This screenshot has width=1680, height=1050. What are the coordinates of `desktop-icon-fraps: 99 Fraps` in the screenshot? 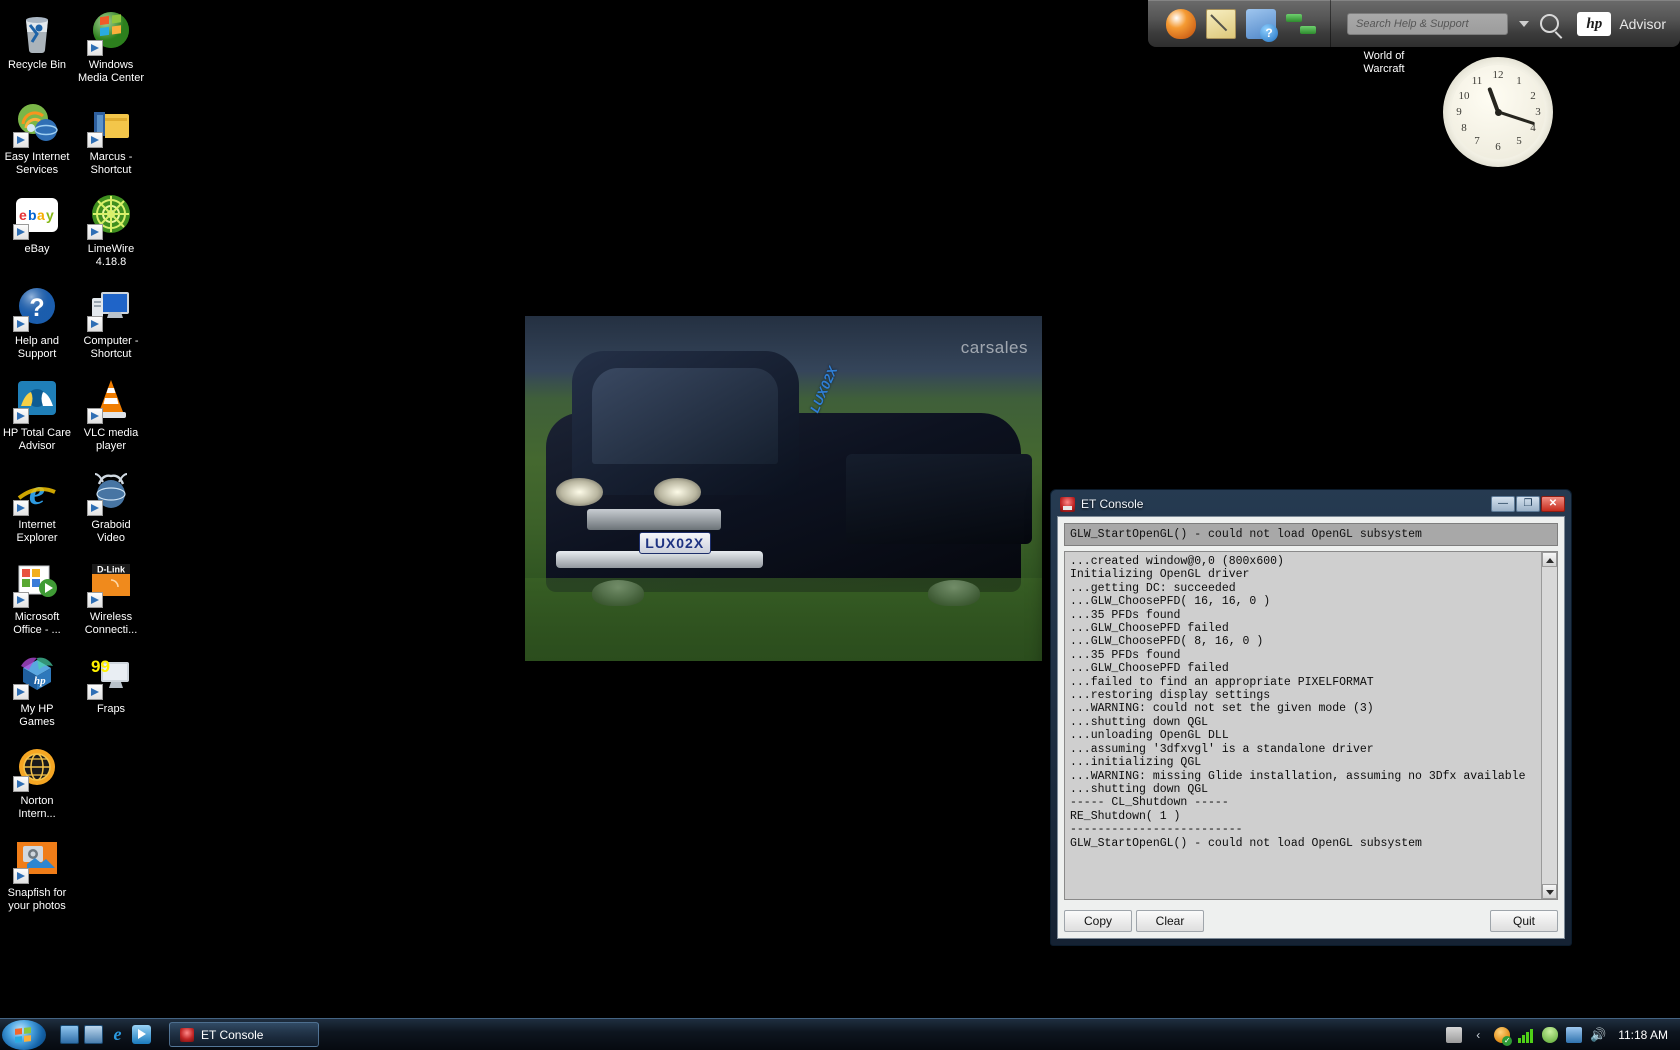 It's located at (111, 691).